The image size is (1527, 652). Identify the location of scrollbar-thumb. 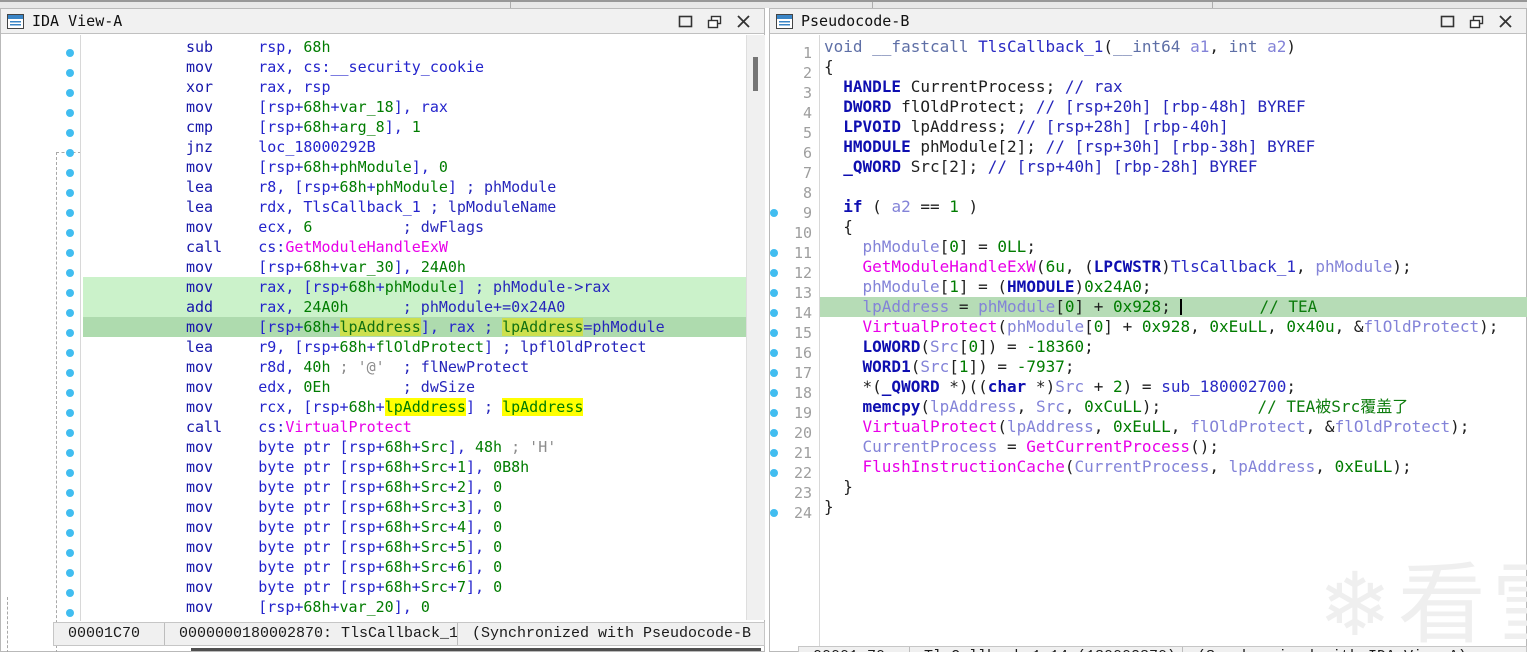
(755, 74).